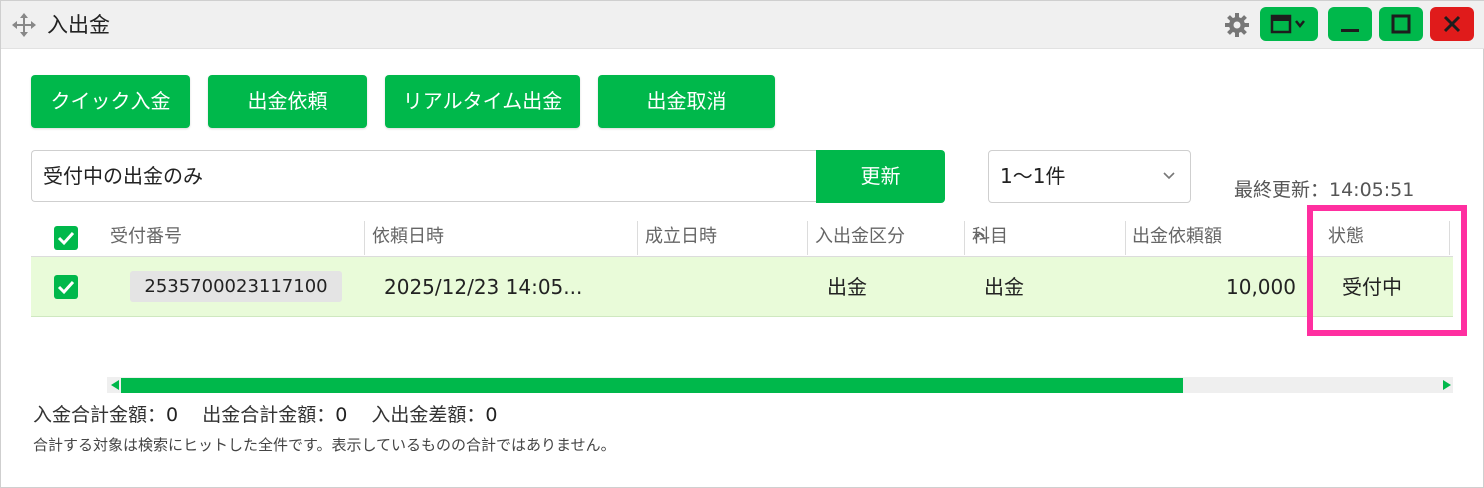  What do you see at coordinates (408, 237) in the screenshot?
I see `header-request-datetime: 依頼日時` at bounding box center [408, 237].